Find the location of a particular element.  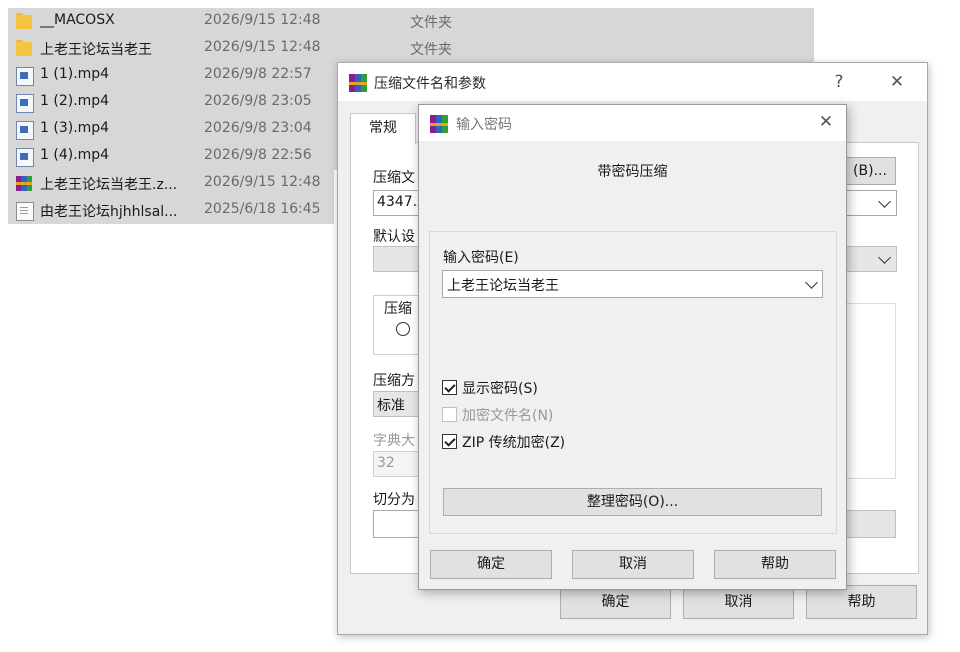

file-name: 1 (1).mp4 is located at coordinates (75, 74).